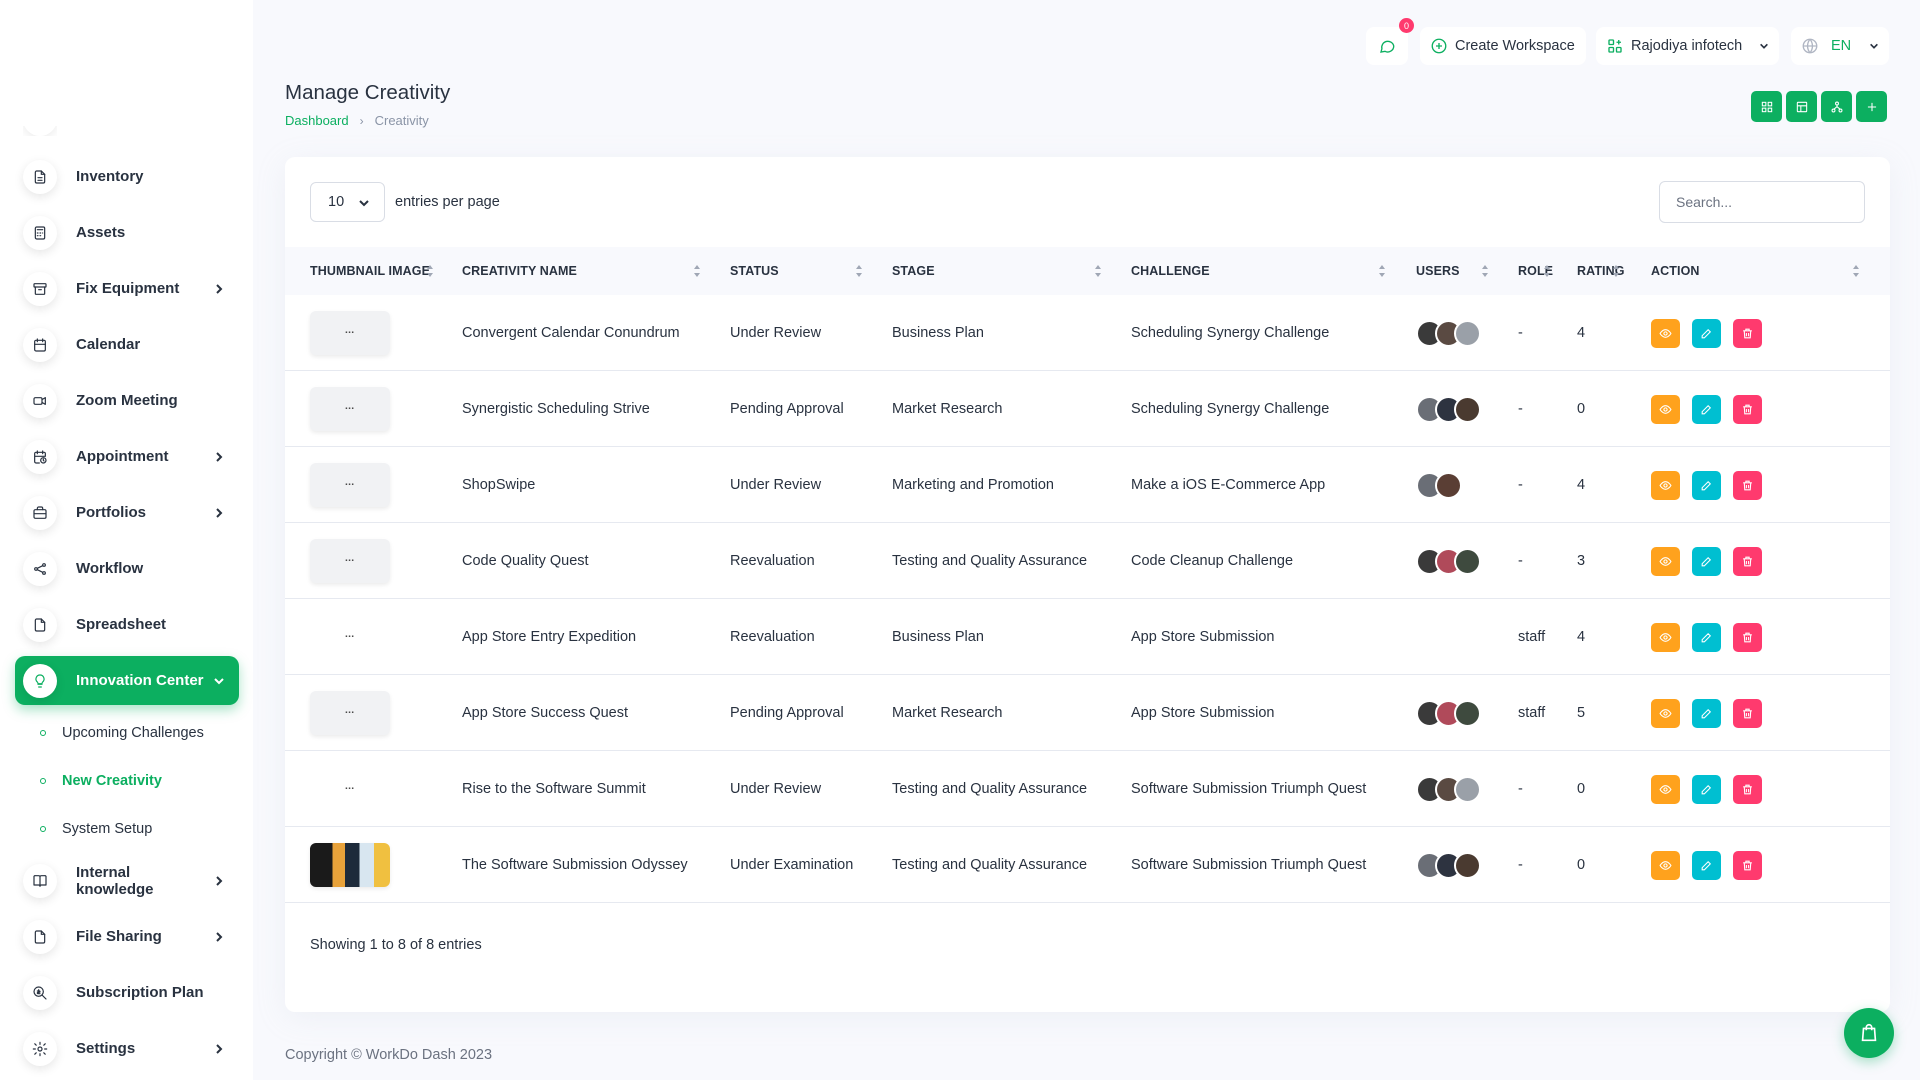 This screenshot has height=1080, width=1920. Describe the element at coordinates (127, 288) in the screenshot. I see `sidebar-item-fix-equipment: Fix Equipment` at that location.